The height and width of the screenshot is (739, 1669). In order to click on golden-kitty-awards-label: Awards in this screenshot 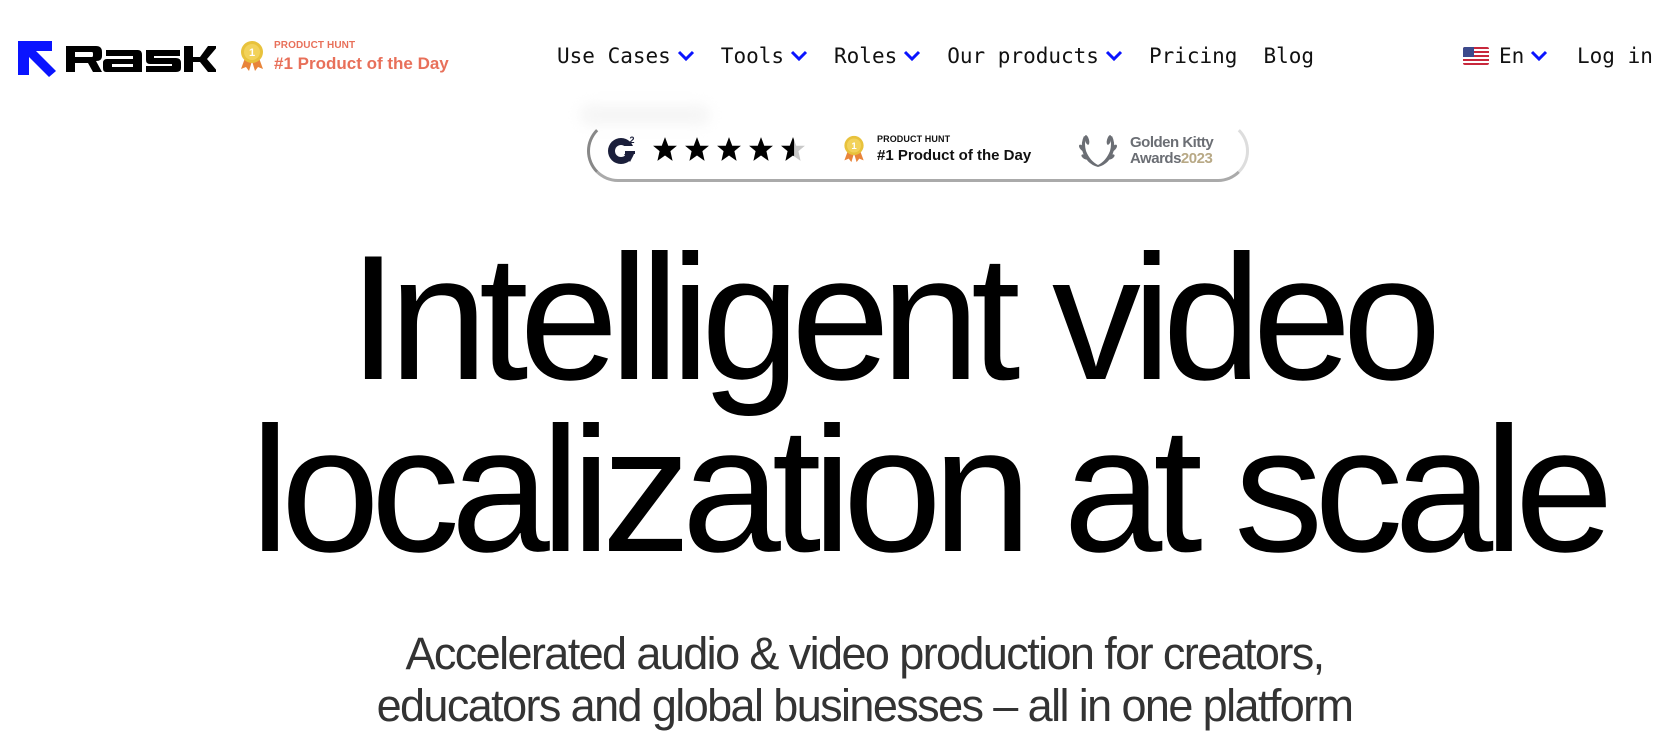, I will do `click(1155, 158)`.